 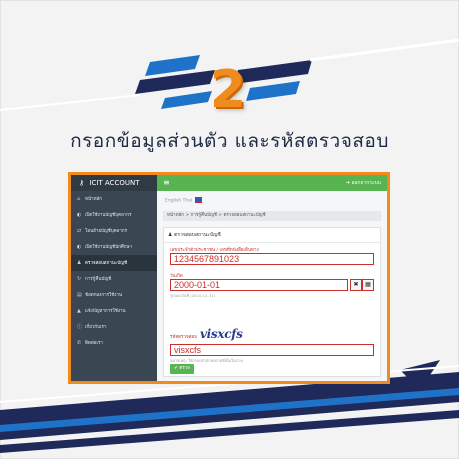 What do you see at coordinates (94, 199) in the screenshot?
I see `sidebar-item-label: หน้าหลัก` at bounding box center [94, 199].